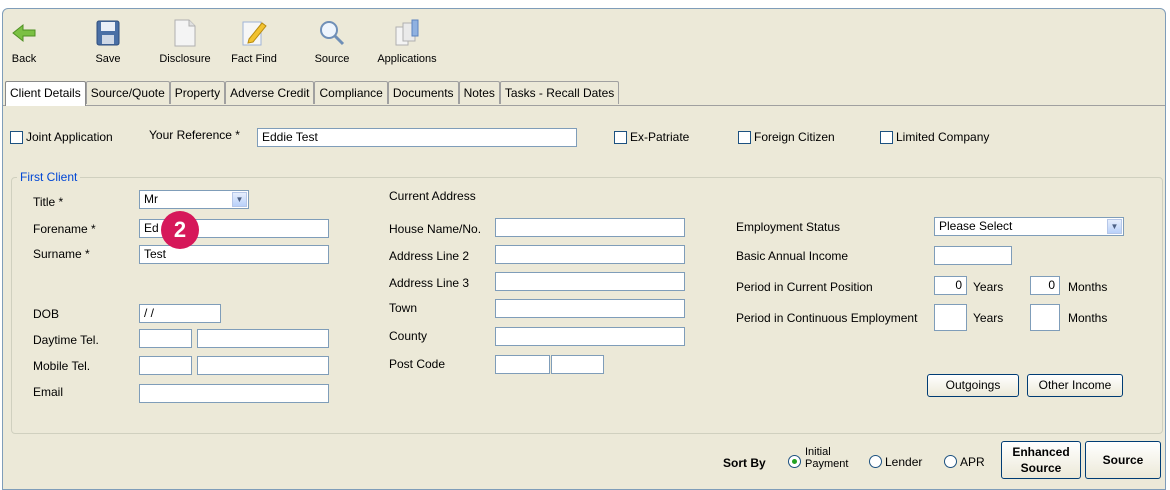  What do you see at coordinates (185, 59) in the screenshot?
I see `disclosure-label: Disclosure` at bounding box center [185, 59].